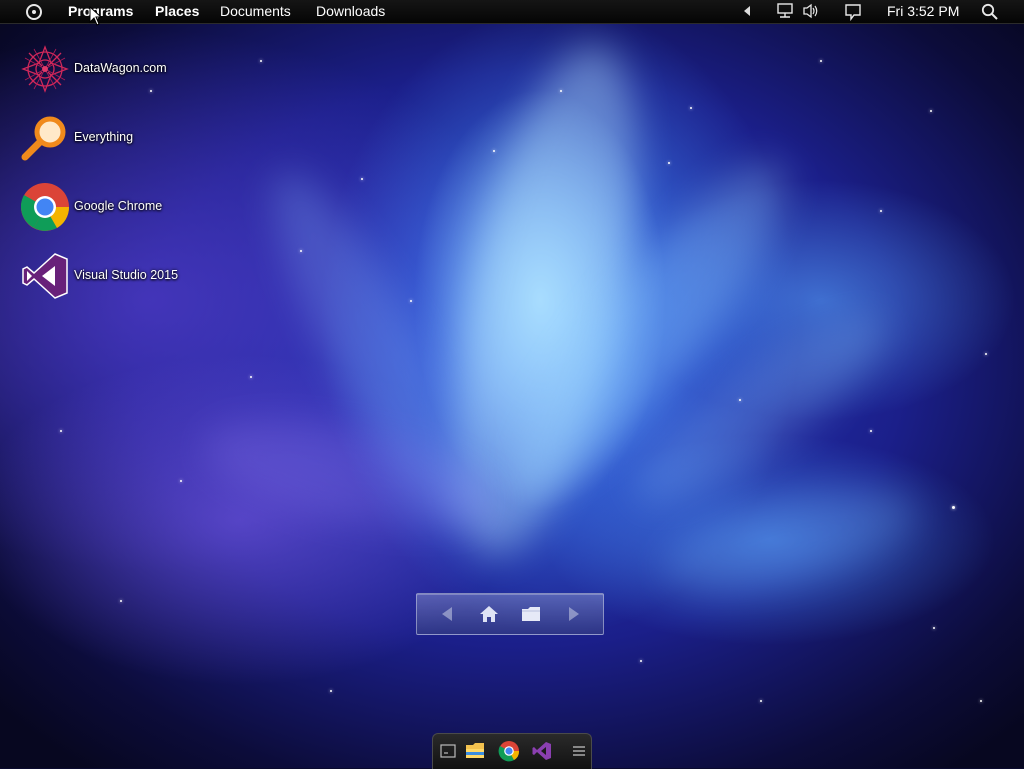  Describe the element at coordinates (96, 16) in the screenshot. I see `mouse-cursor-icon` at that location.